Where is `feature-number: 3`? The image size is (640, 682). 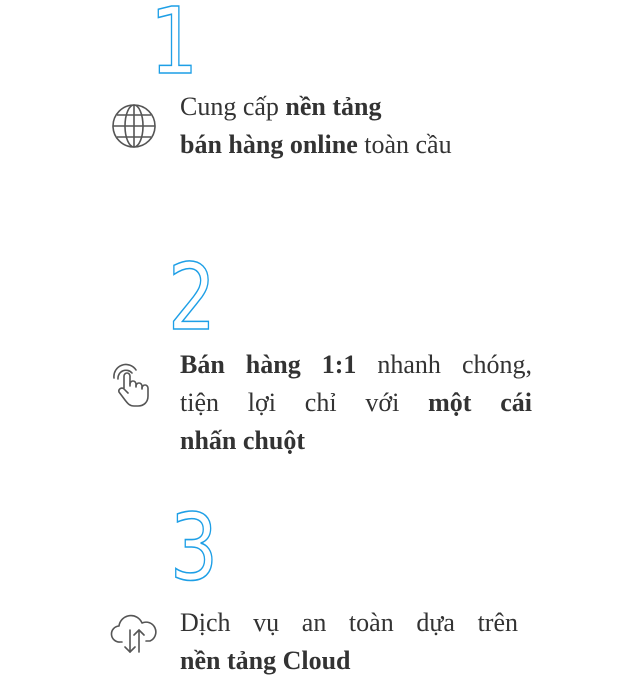
feature-number: 3 is located at coordinates (194, 547).